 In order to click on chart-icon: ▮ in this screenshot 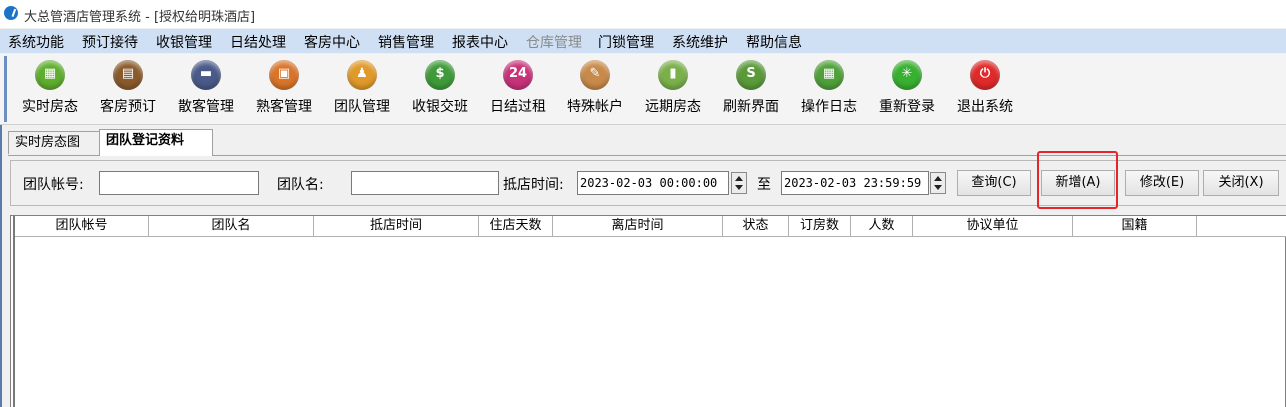, I will do `click(673, 75)`.